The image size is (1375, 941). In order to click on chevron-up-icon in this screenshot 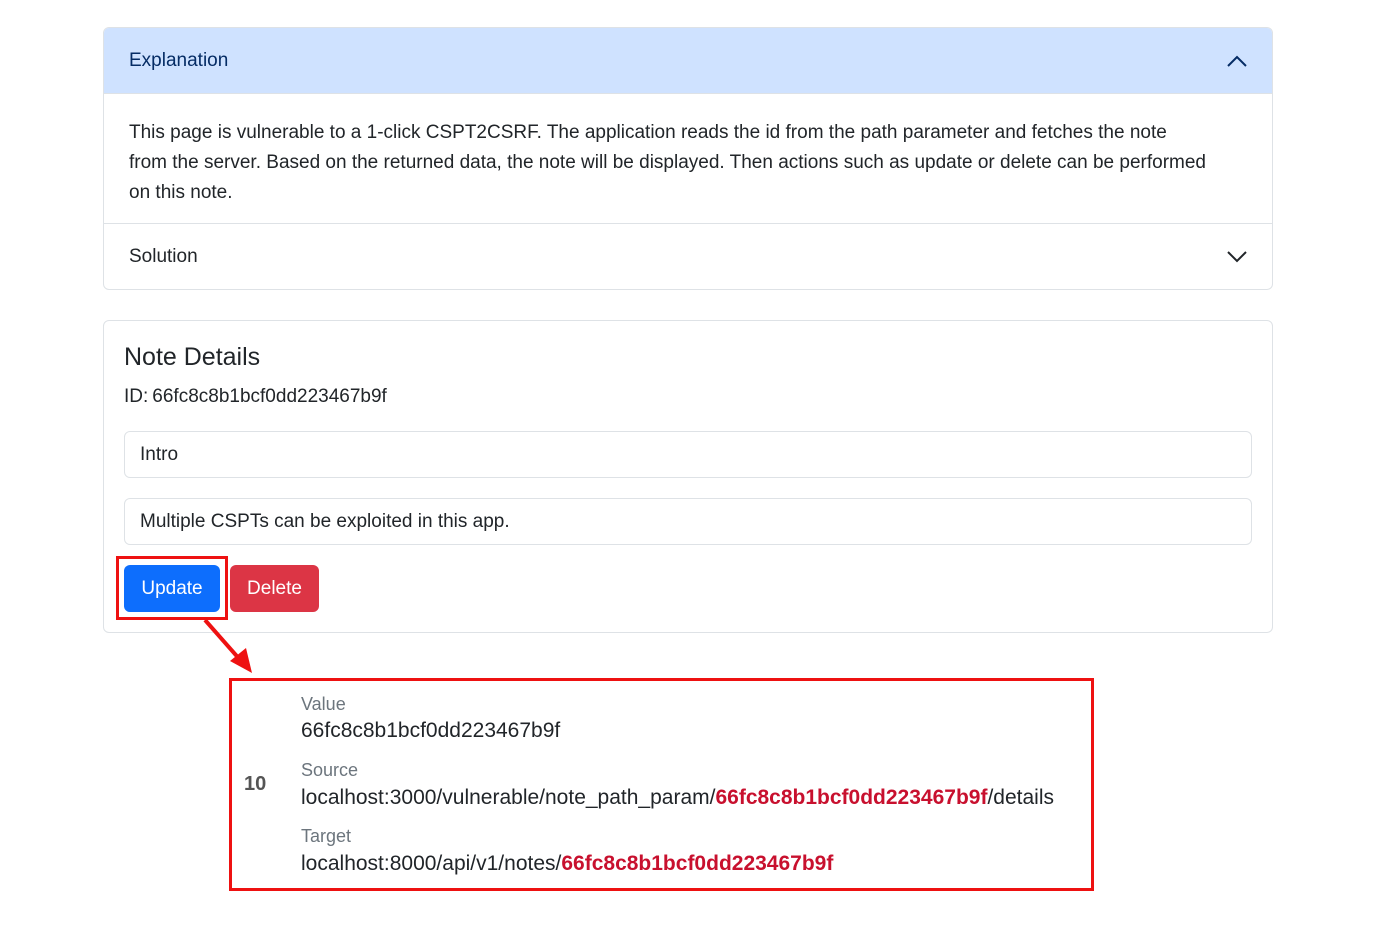, I will do `click(1237, 61)`.